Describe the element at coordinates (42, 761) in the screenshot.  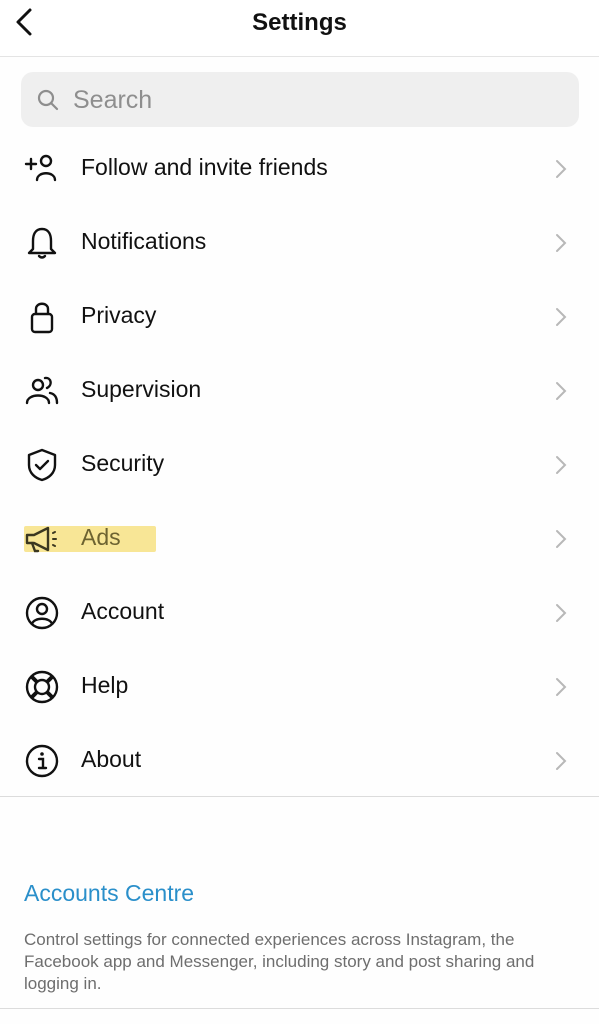
I see `info-icon` at that location.